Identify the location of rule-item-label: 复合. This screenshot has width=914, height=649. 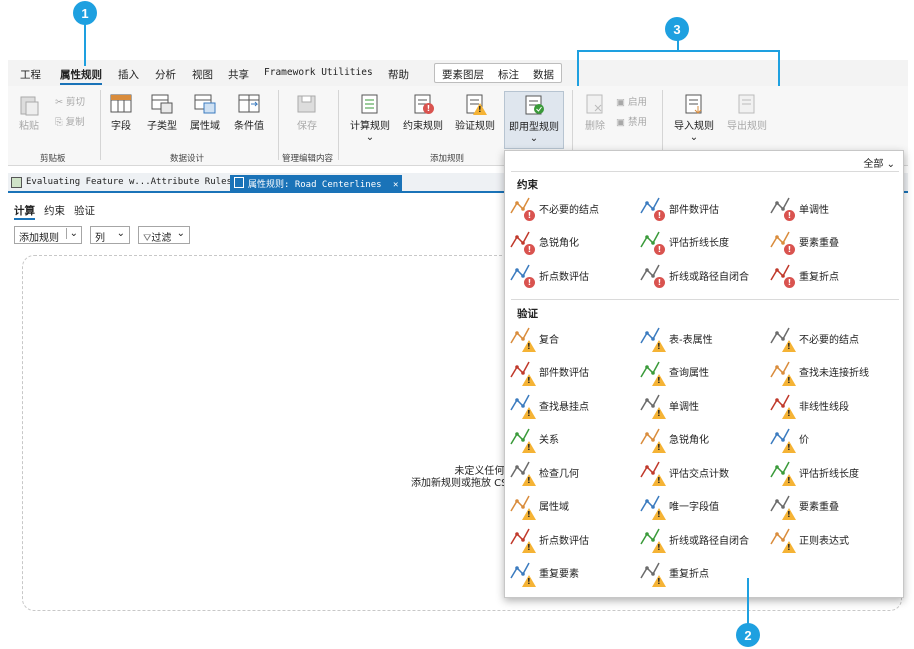
(549, 340).